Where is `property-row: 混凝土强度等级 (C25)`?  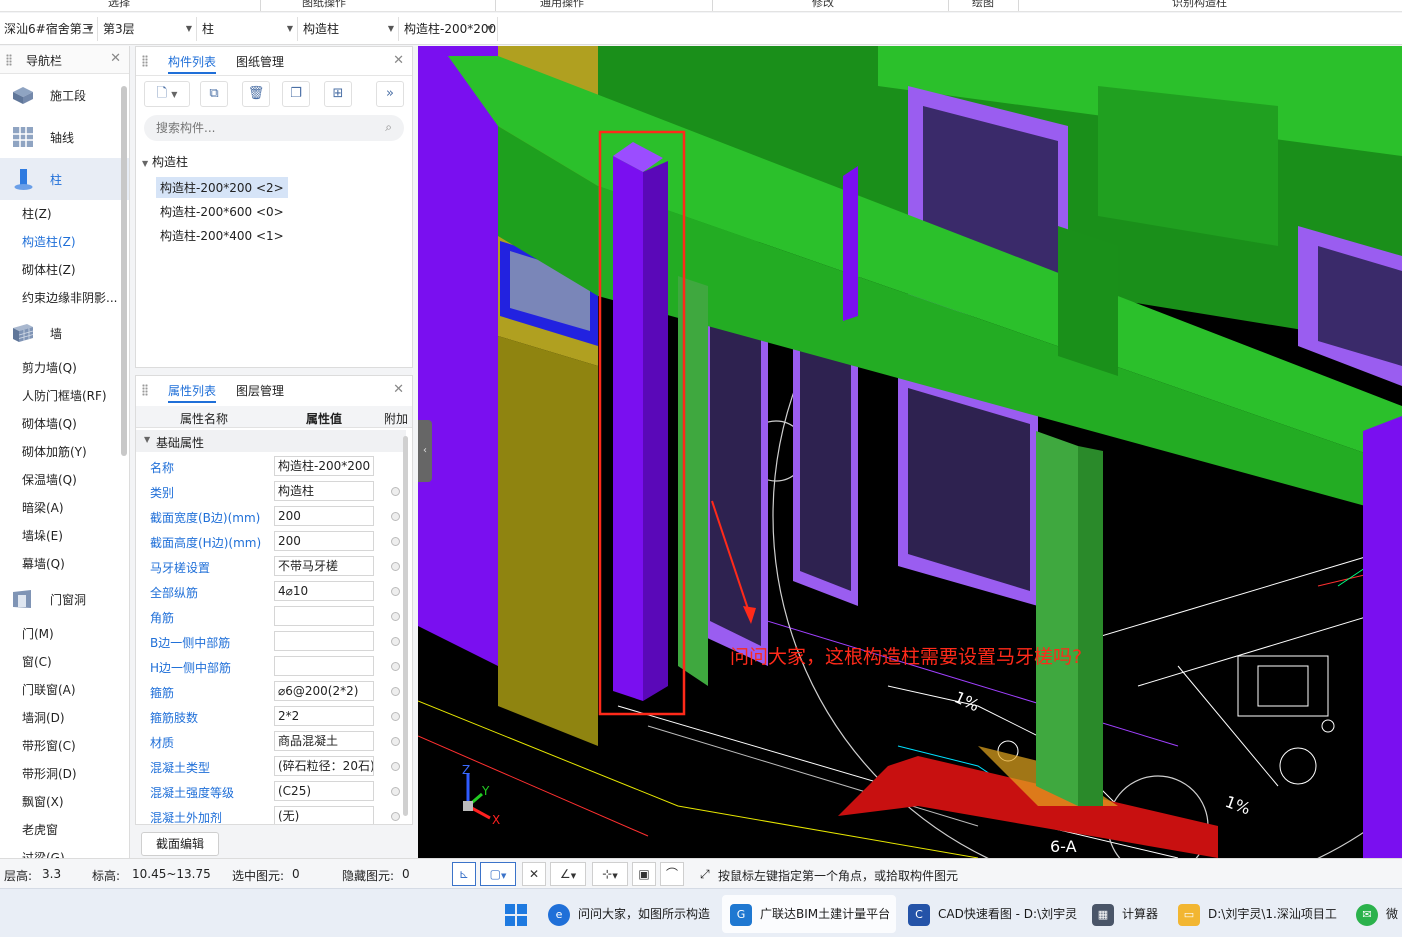 property-row: 混凝土强度等级 (C25) is located at coordinates (271, 791).